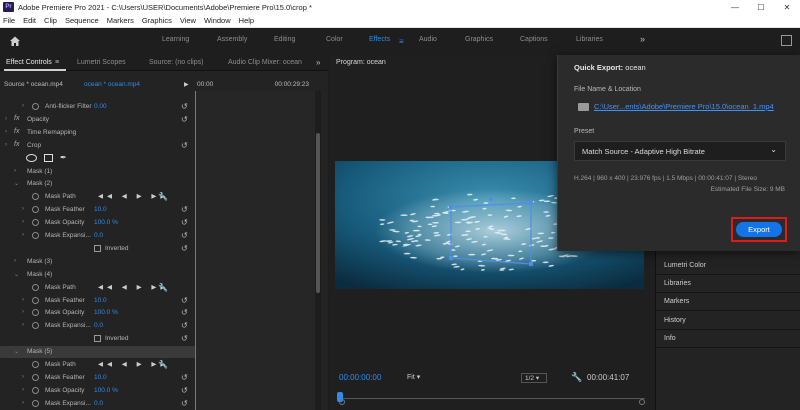 This screenshot has width=800, height=410. Describe the element at coordinates (728, 302) in the screenshot. I see `panel-markers: Markers` at that location.